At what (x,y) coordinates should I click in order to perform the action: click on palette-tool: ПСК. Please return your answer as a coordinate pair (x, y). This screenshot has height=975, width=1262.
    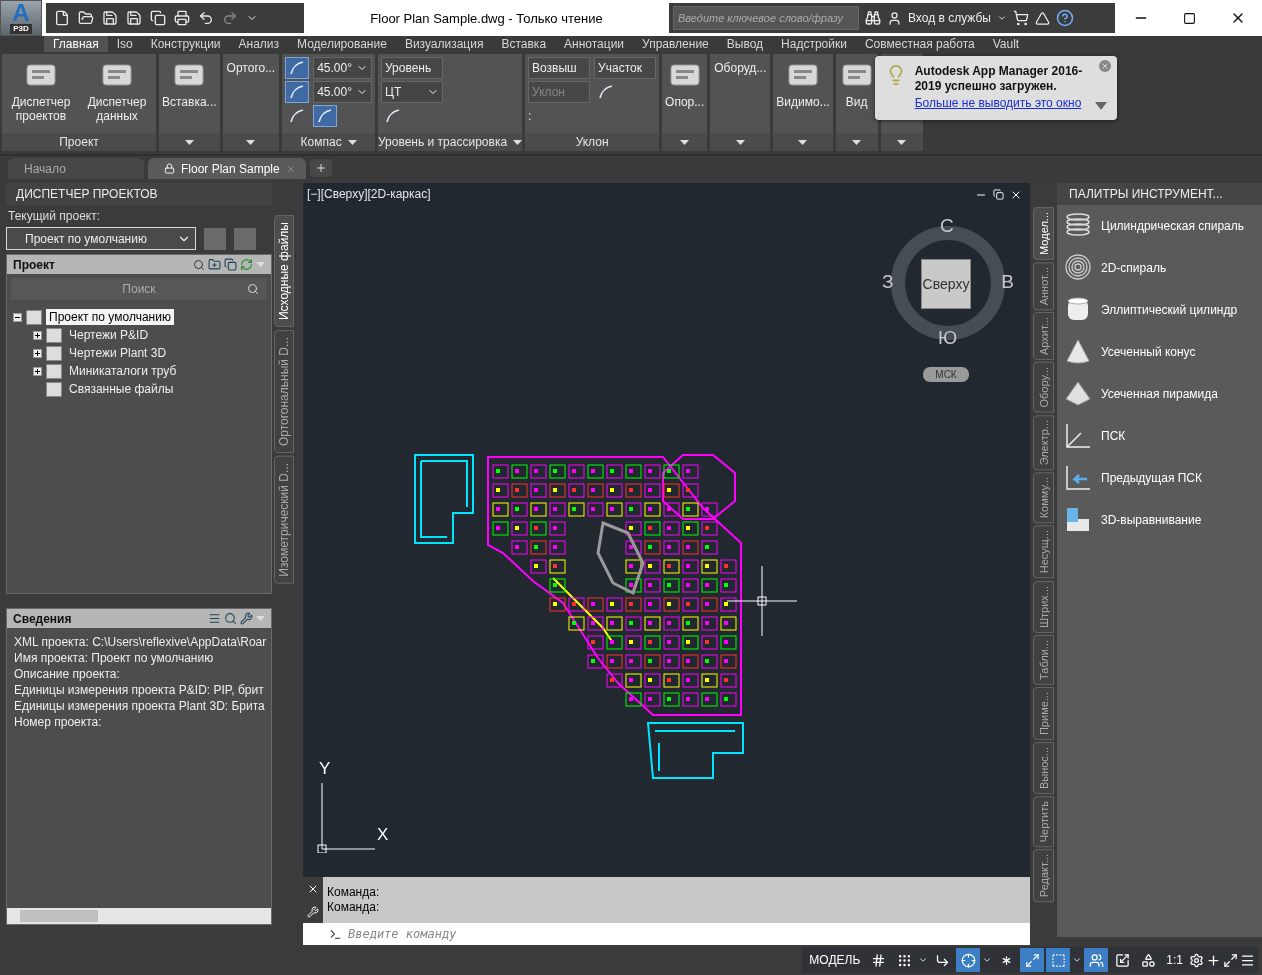
    Looking at the image, I should click on (1159, 436).